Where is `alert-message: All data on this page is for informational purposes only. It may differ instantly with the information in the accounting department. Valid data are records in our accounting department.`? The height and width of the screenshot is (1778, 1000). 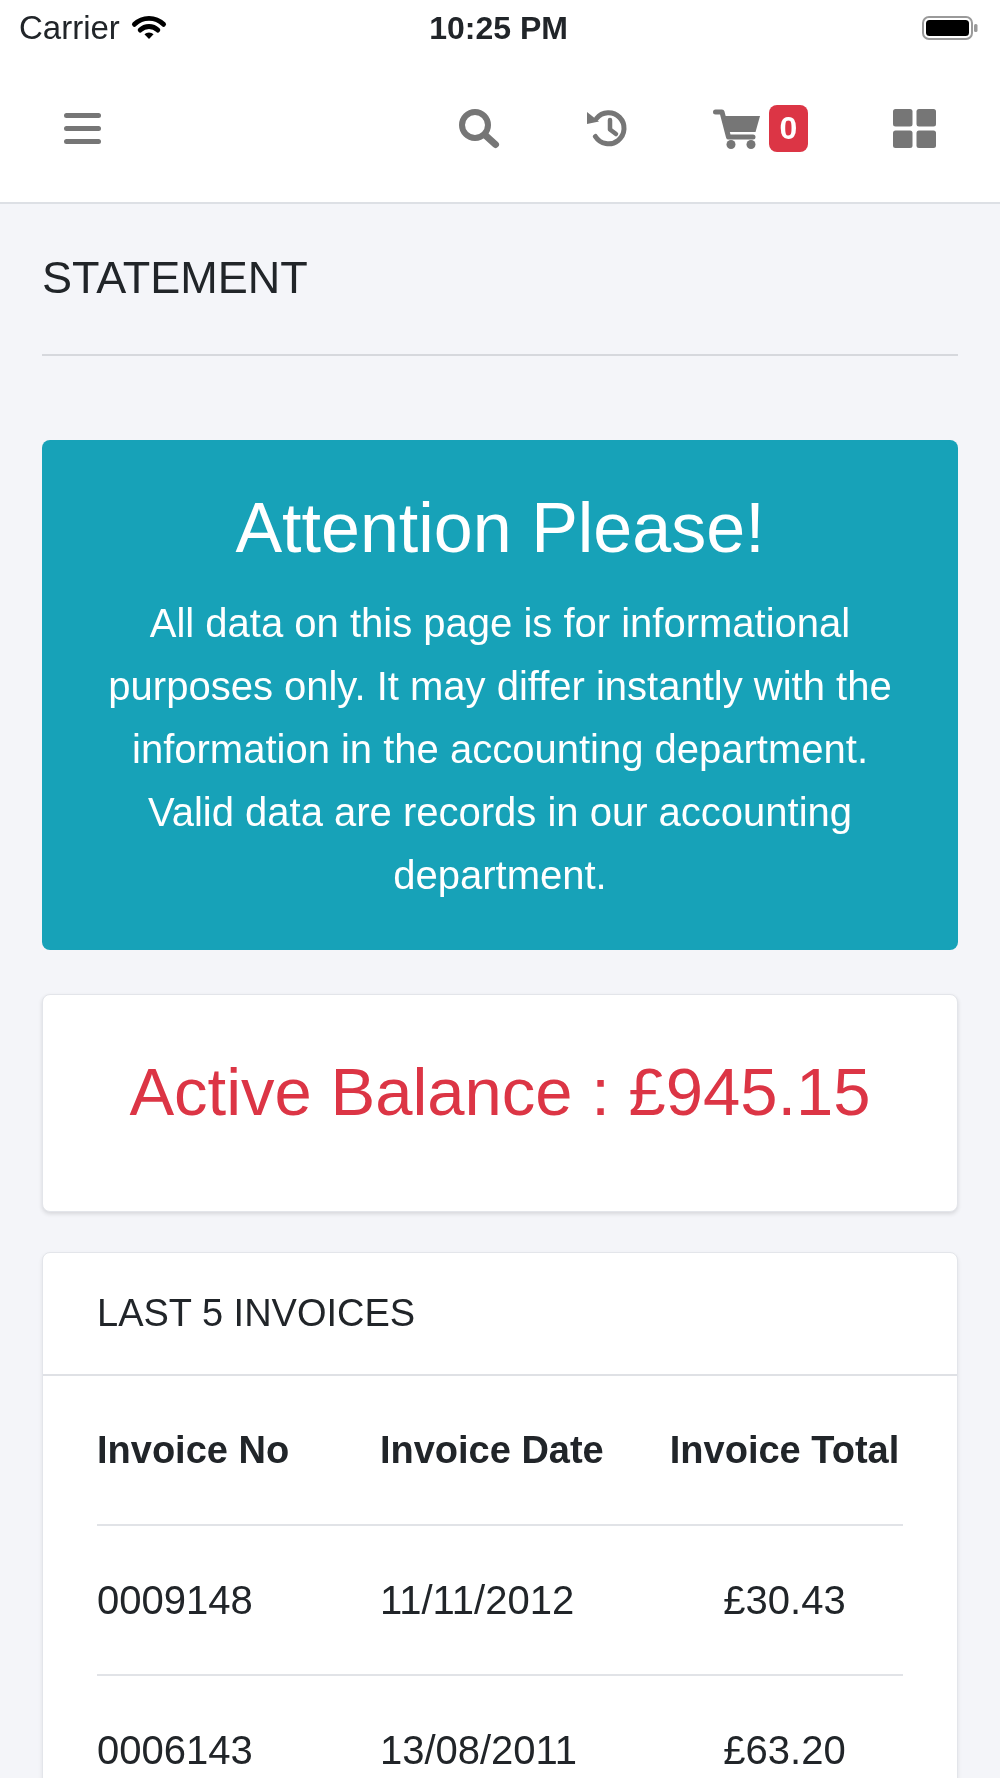 alert-message: All data on this page is for informational purposes only. It may differ instantly with the information in the accounting department. Valid data are records in our accounting department. is located at coordinates (500, 749).